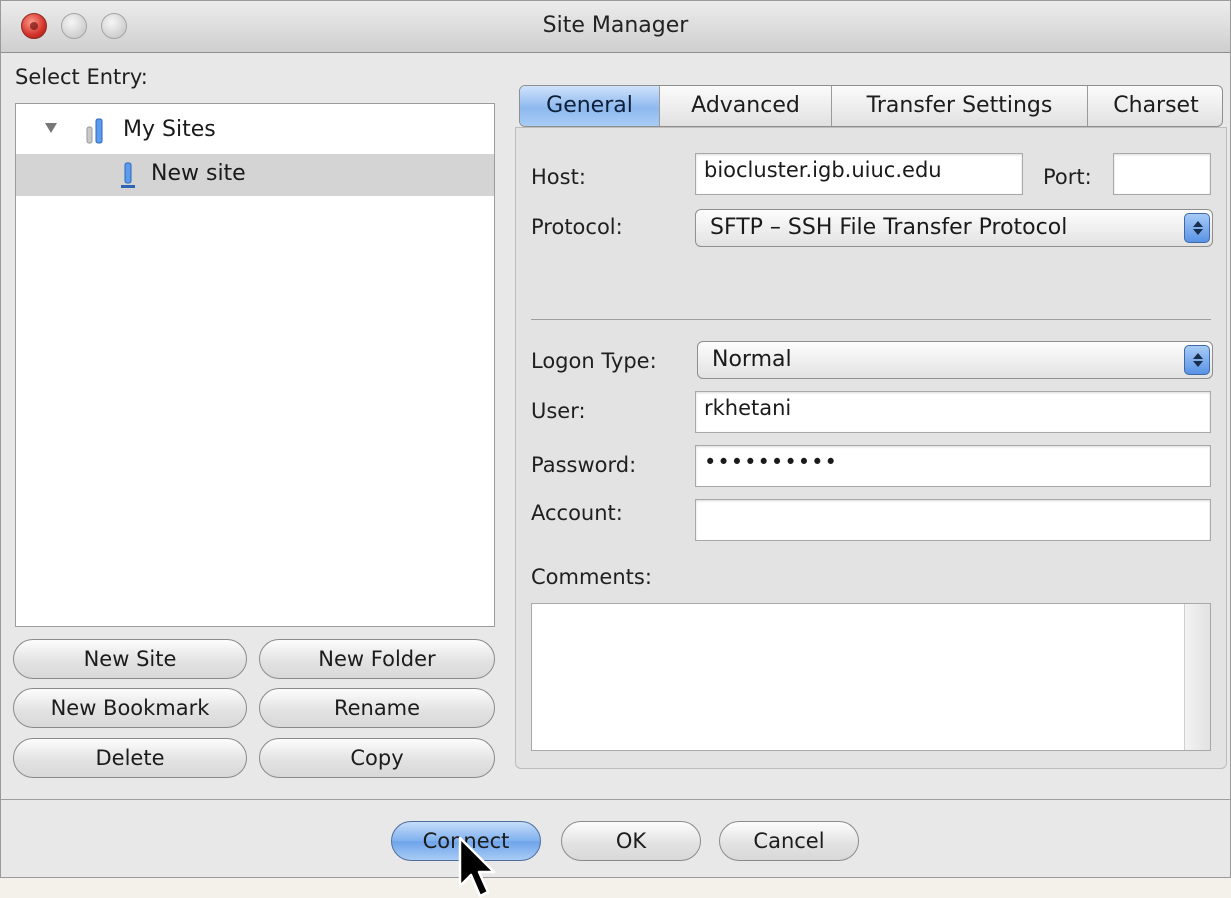 This screenshot has width=1231, height=898. What do you see at coordinates (889, 227) in the screenshot?
I see `protocol-value: SFTP – SSH File Transfer Protocol` at bounding box center [889, 227].